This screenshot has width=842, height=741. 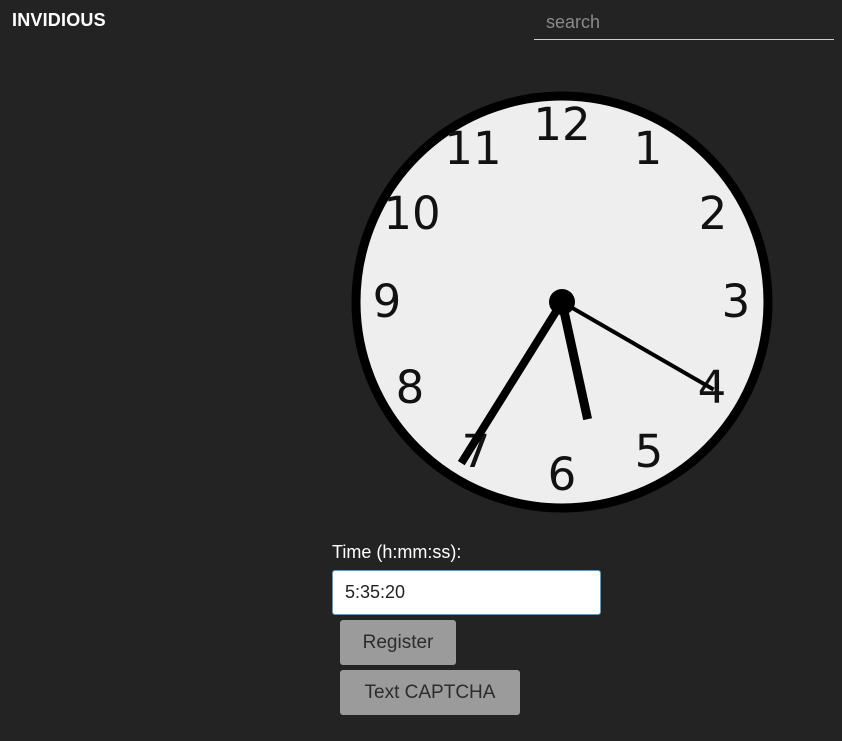 I want to click on clock-numeral-1: 1, so click(x=648, y=148).